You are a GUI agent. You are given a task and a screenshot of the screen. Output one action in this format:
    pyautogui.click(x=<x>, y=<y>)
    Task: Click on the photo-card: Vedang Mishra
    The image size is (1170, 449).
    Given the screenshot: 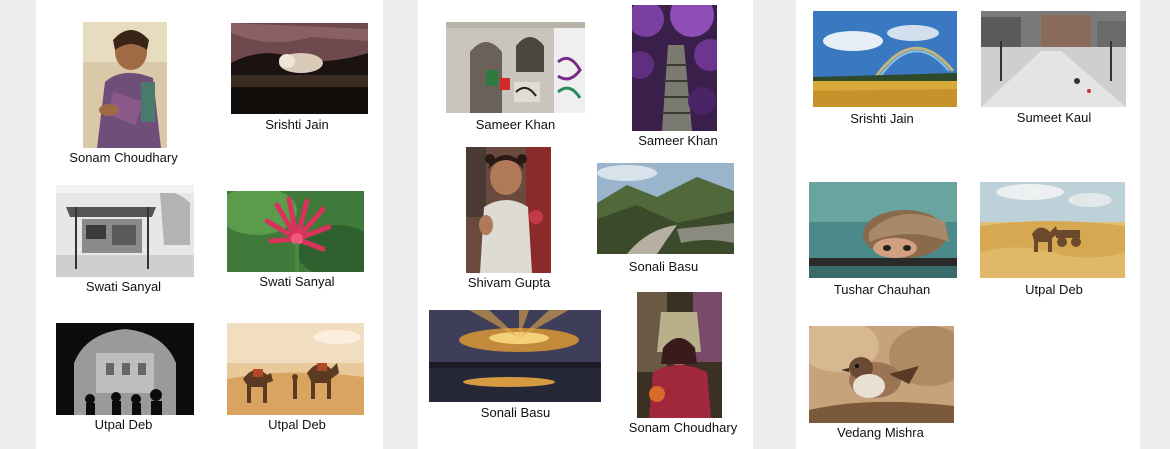 What is the action you would take?
    pyautogui.click(x=882, y=377)
    